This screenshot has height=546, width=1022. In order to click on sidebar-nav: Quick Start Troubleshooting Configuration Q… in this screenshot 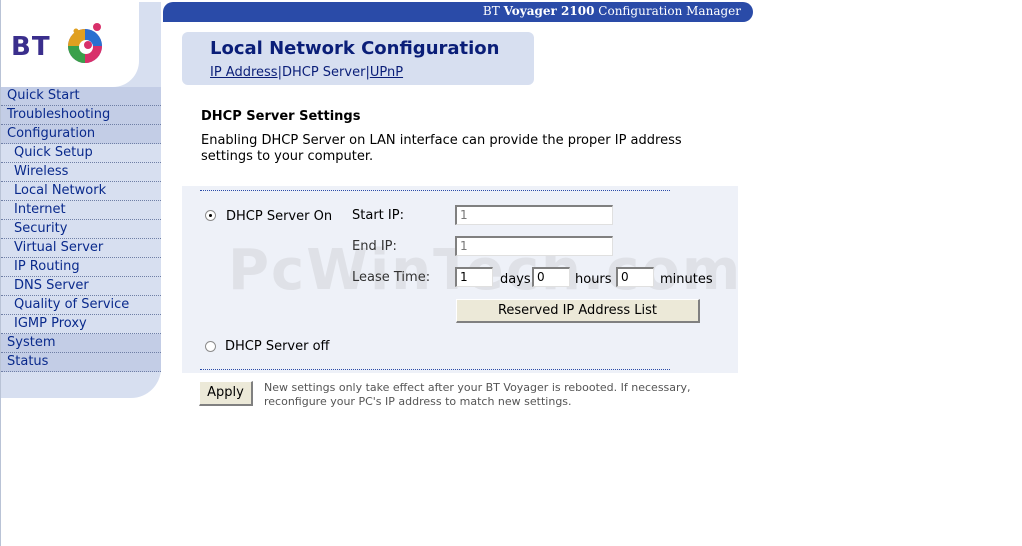, I will do `click(81, 229)`.